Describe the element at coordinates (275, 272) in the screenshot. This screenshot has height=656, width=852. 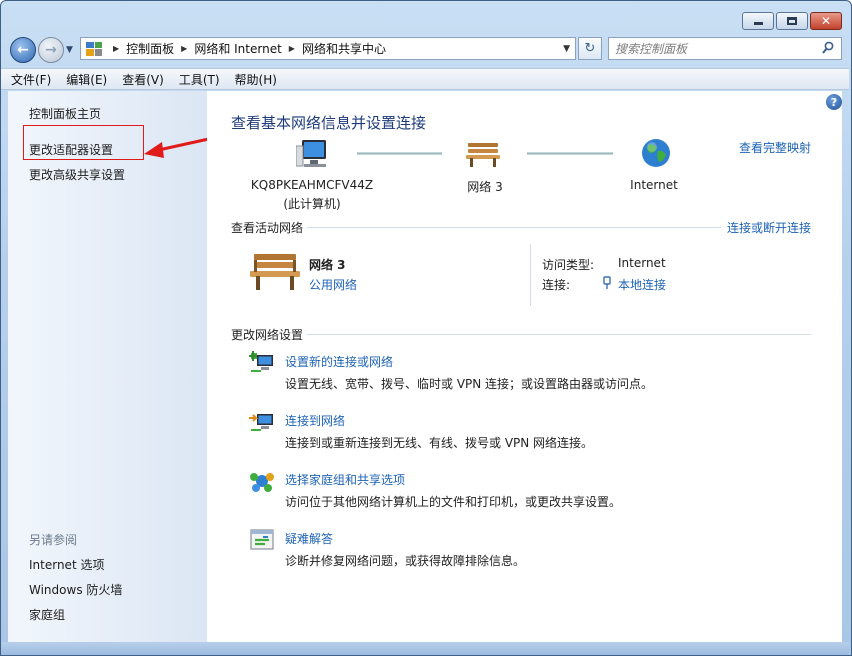
I see `network-bench-large-icon` at that location.